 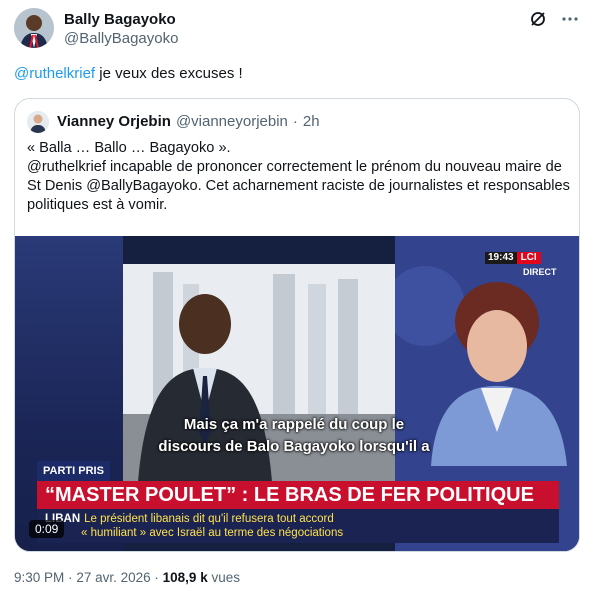 What do you see at coordinates (114, 122) in the screenshot?
I see `quote-author-name: Vianney Orjebin` at bounding box center [114, 122].